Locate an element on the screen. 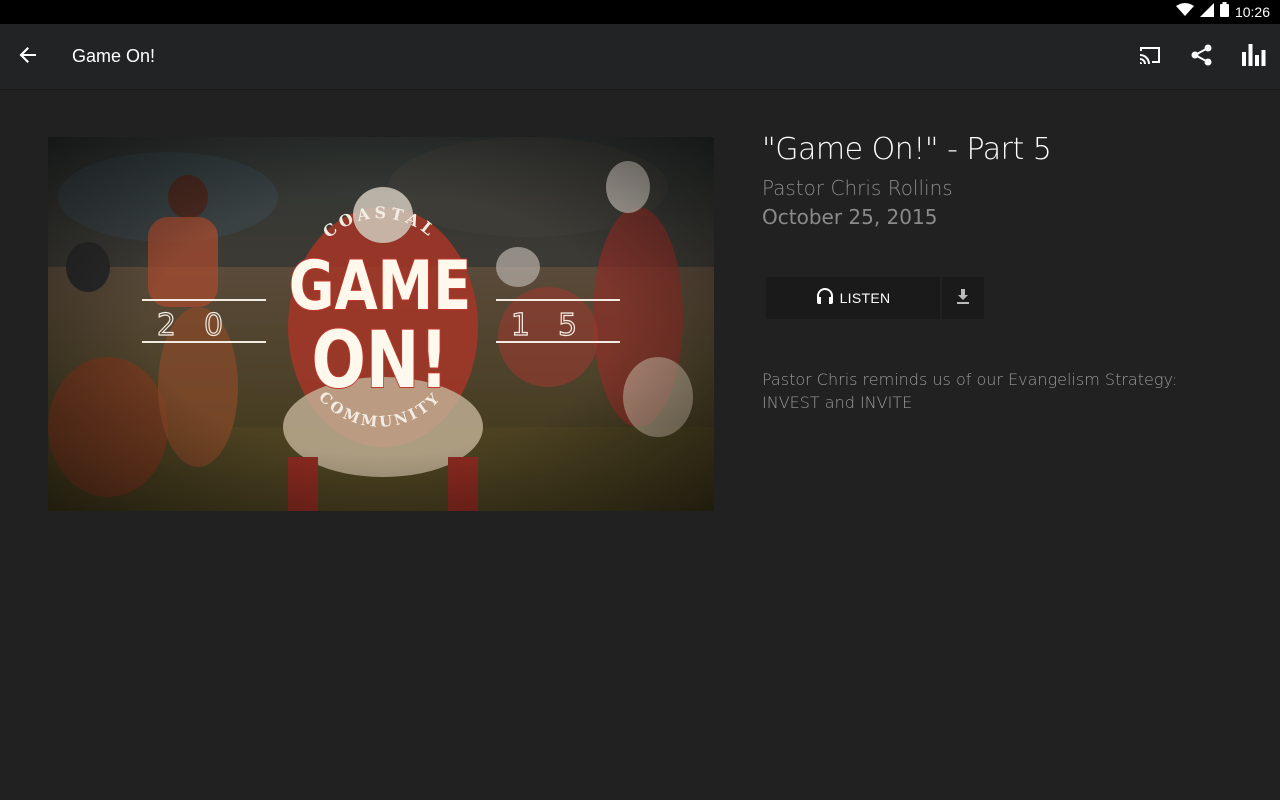 The width and height of the screenshot is (1280, 800). headphones-icon is located at coordinates (825, 298).